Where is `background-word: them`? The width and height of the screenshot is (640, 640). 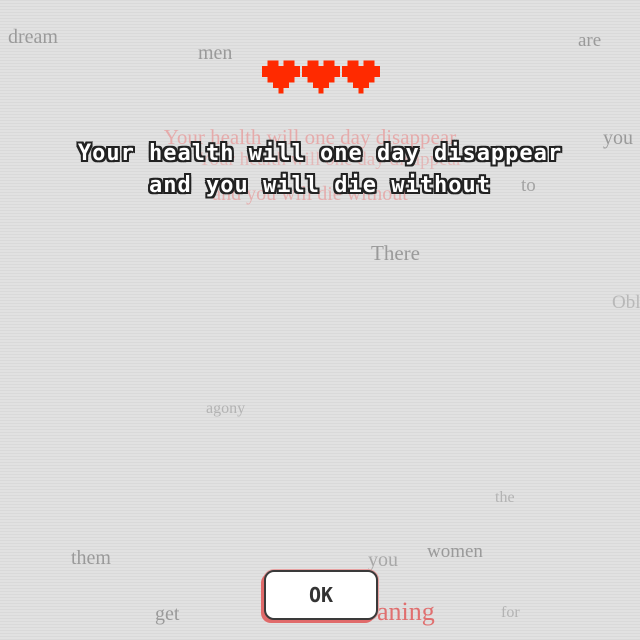
background-word: them is located at coordinates (91, 558).